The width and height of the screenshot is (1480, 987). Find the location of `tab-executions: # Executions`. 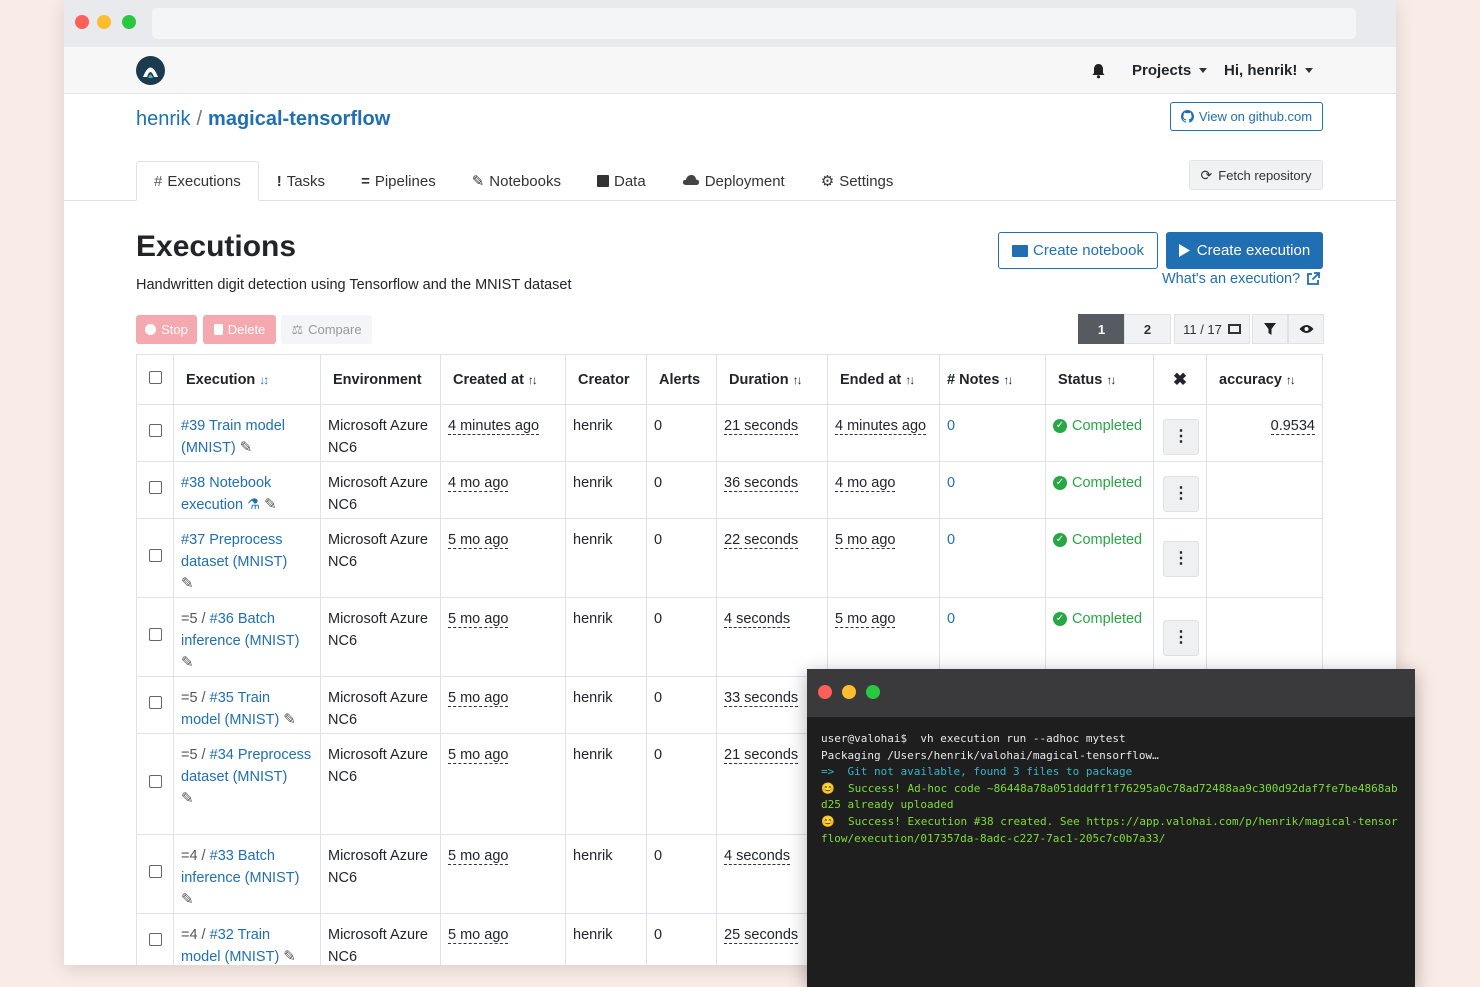

tab-executions: # Executions is located at coordinates (197, 181).